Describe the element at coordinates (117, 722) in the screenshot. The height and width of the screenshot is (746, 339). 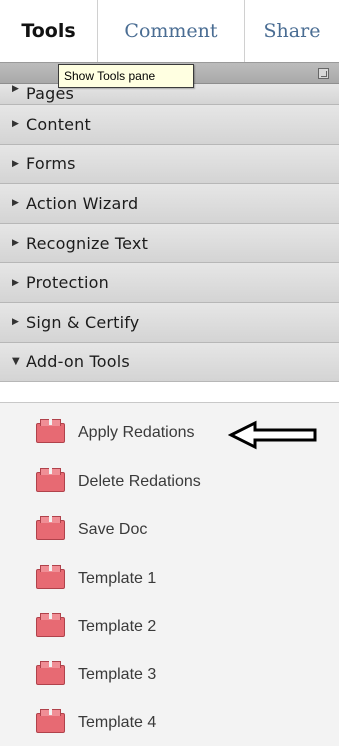
I see `tool-label: Template 4` at that location.